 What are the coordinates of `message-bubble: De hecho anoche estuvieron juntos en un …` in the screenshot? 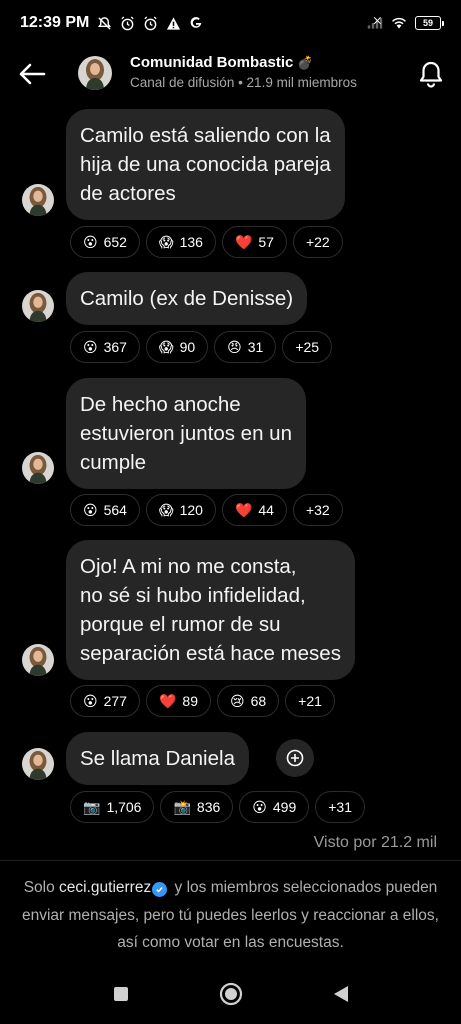 It's located at (186, 433).